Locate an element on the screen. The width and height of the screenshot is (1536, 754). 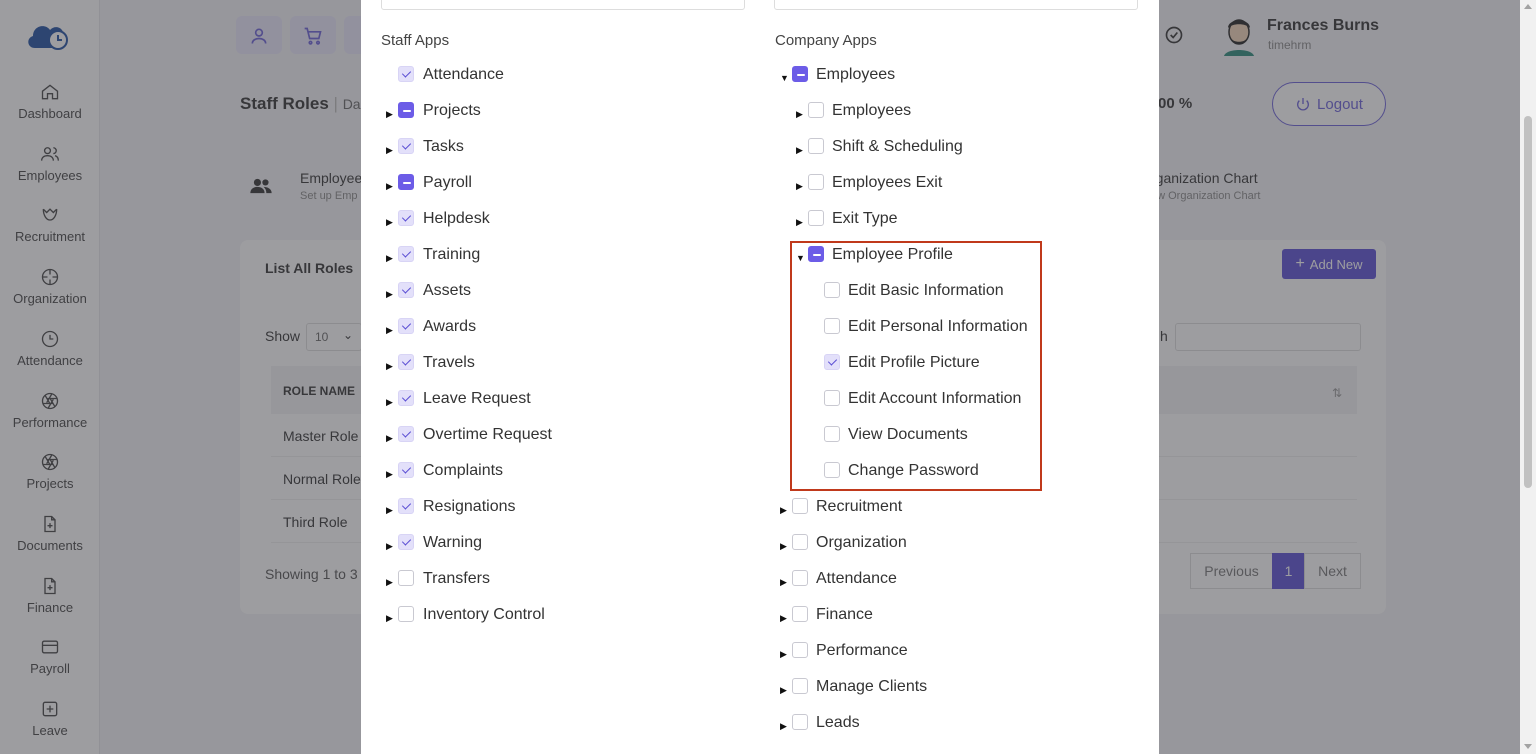
permission-label: Attendance is located at coordinates (856, 578).